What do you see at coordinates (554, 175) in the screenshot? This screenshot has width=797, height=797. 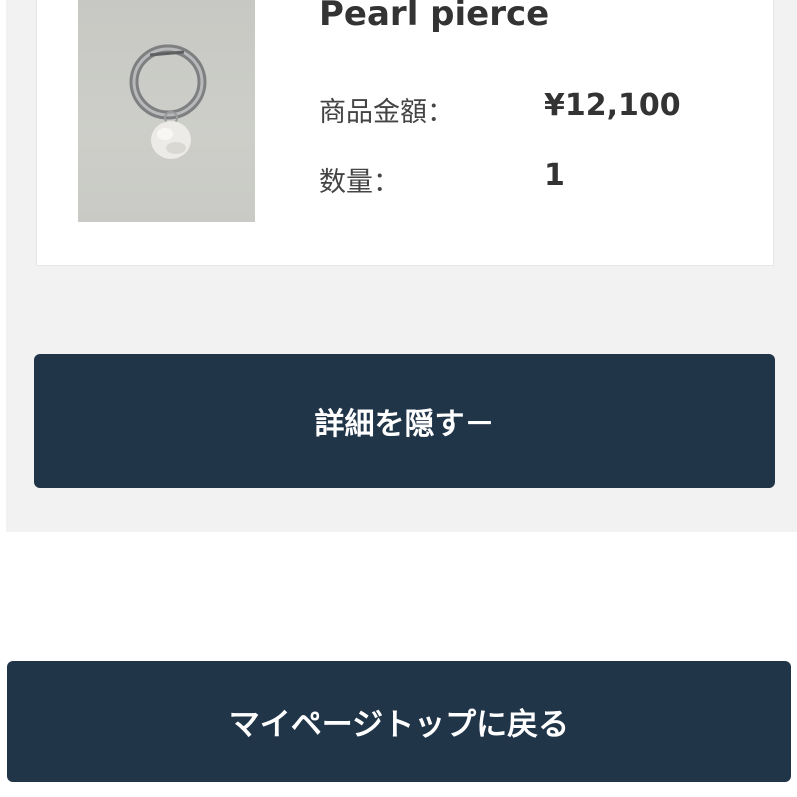 I see `quantity-value: 1` at bounding box center [554, 175].